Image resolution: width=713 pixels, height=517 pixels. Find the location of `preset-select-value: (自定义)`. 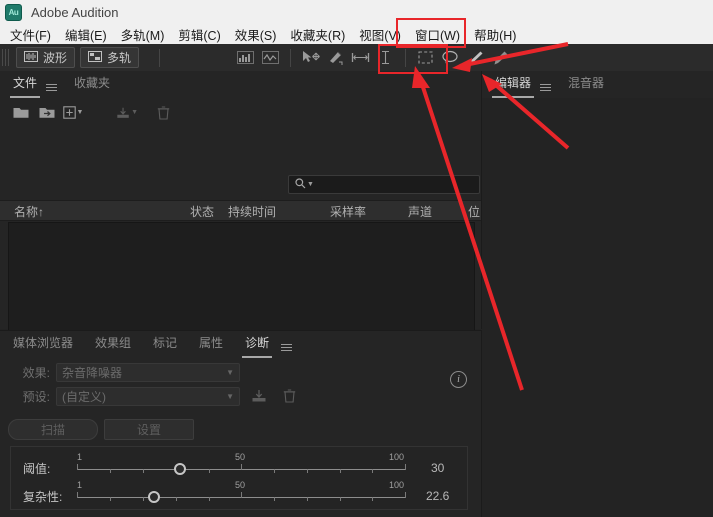

preset-select-value: (自定义) is located at coordinates (84, 396).